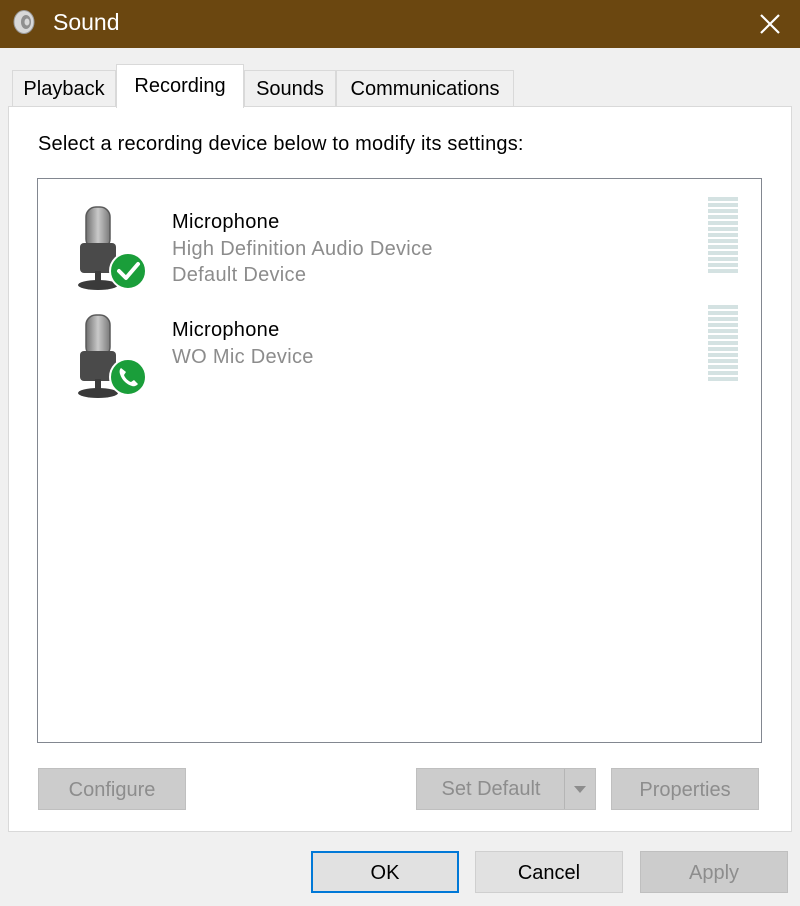 The height and width of the screenshot is (906, 800). Describe the element at coordinates (128, 271) in the screenshot. I see `check-badge-icon` at that location.